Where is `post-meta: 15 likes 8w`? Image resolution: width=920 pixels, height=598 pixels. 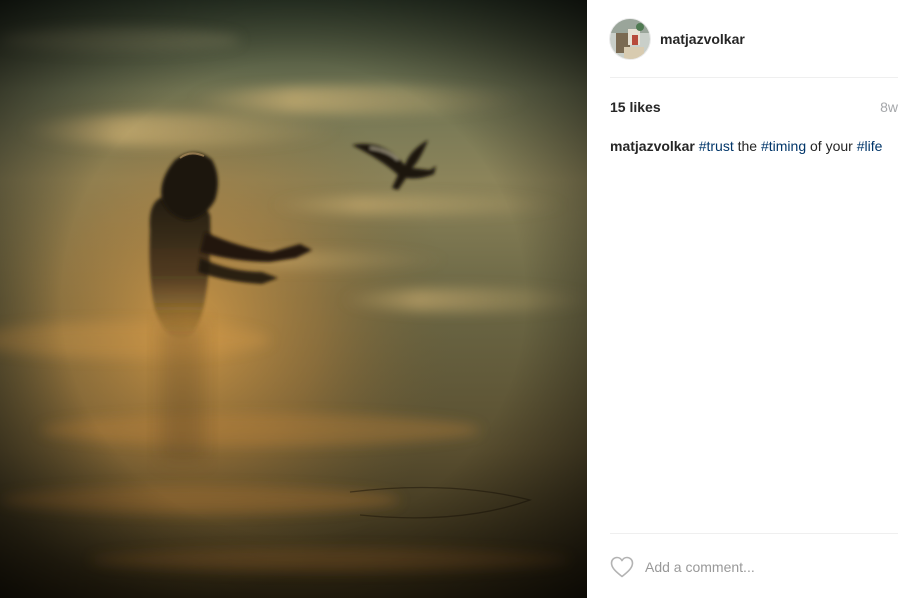 post-meta: 15 likes 8w is located at coordinates (754, 107).